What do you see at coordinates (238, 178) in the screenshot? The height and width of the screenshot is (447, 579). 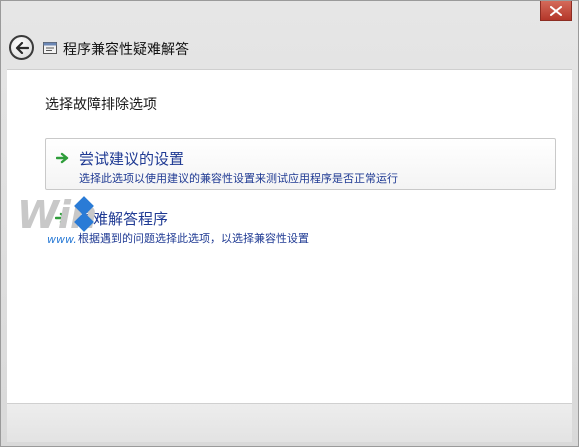 I see `option-description: 选择此选项以使用建议的兼容性设置来测试应用程序是否正常运行` at bounding box center [238, 178].